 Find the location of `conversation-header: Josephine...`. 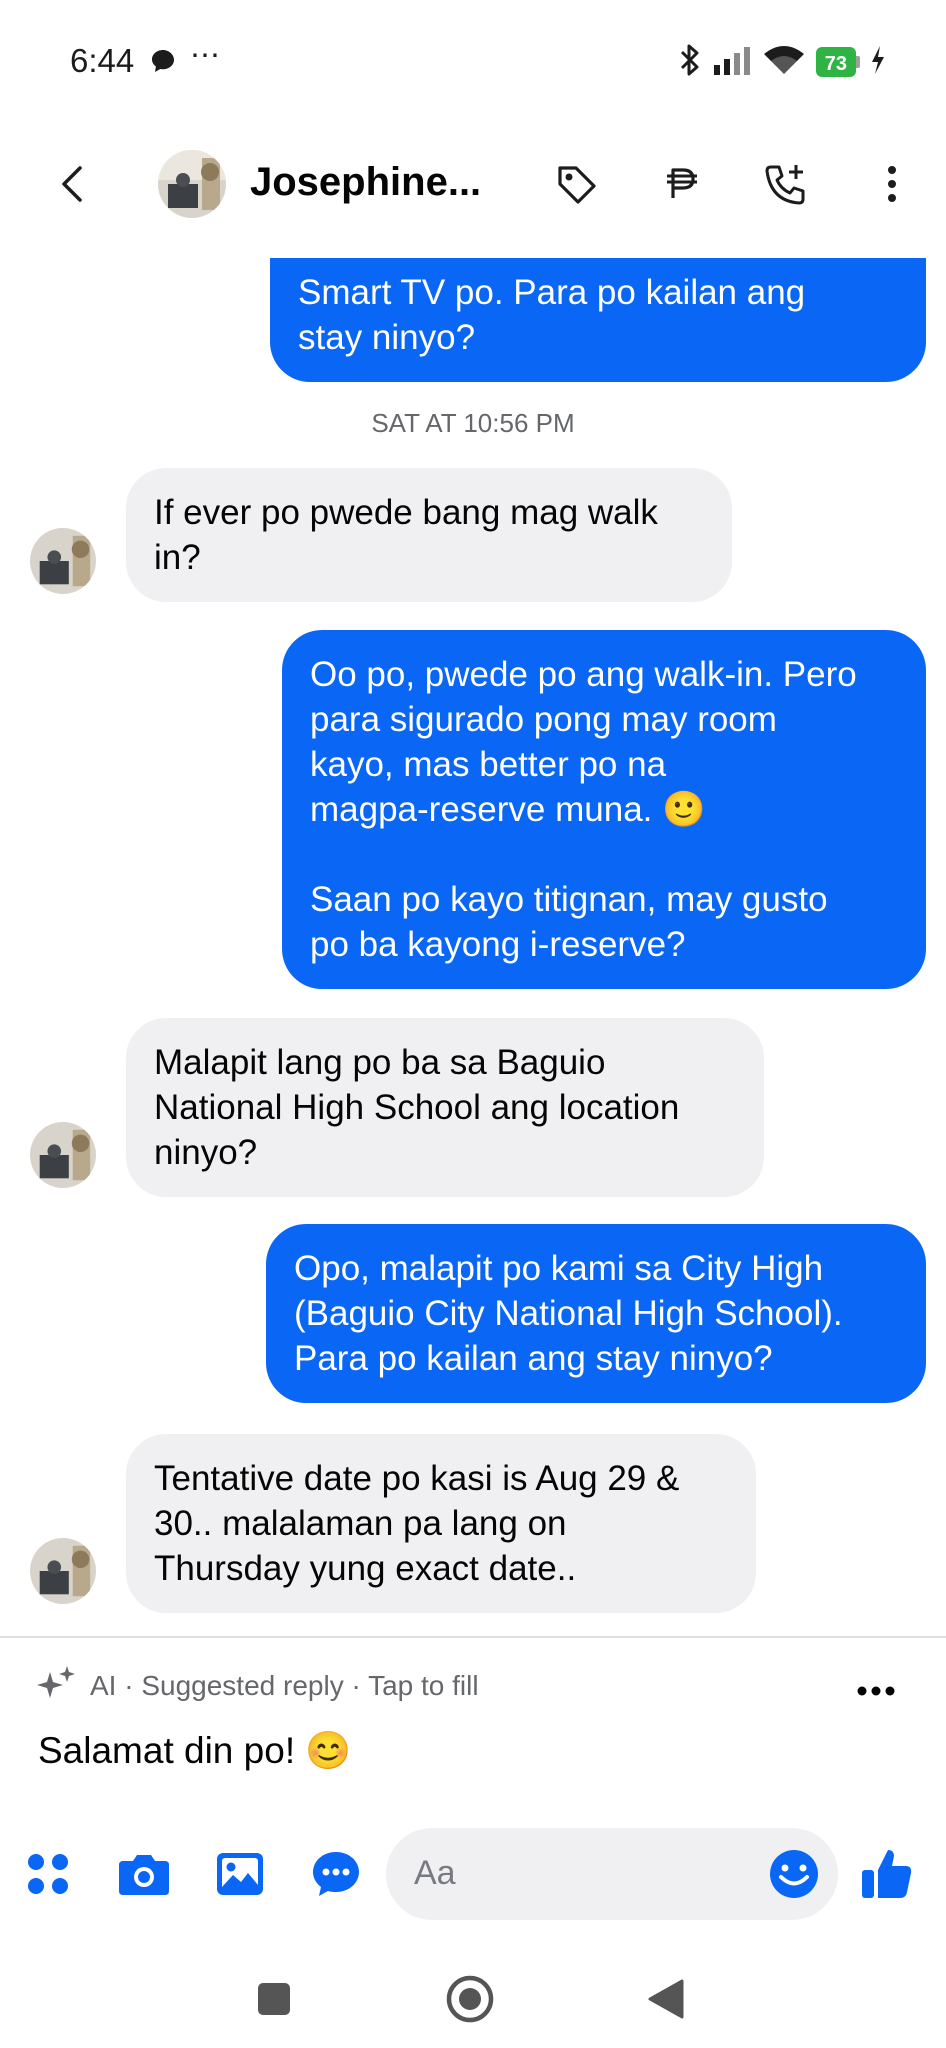

conversation-header: Josephine... is located at coordinates (473, 189).